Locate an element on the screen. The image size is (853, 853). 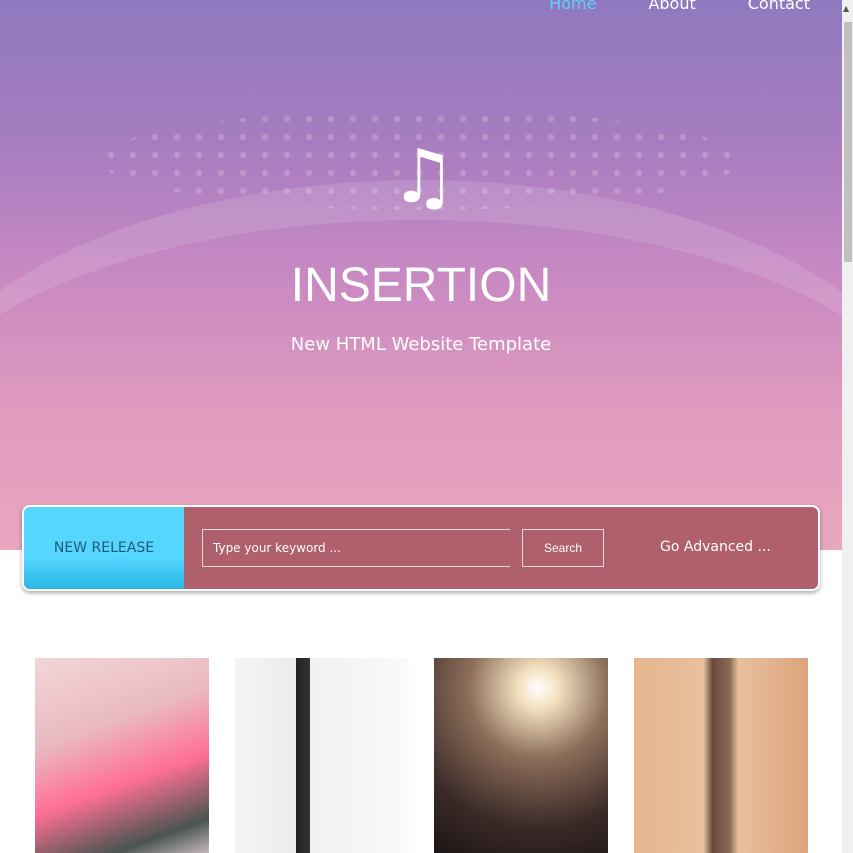
top-nav: Home About Contact is located at coordinates (679, 6).